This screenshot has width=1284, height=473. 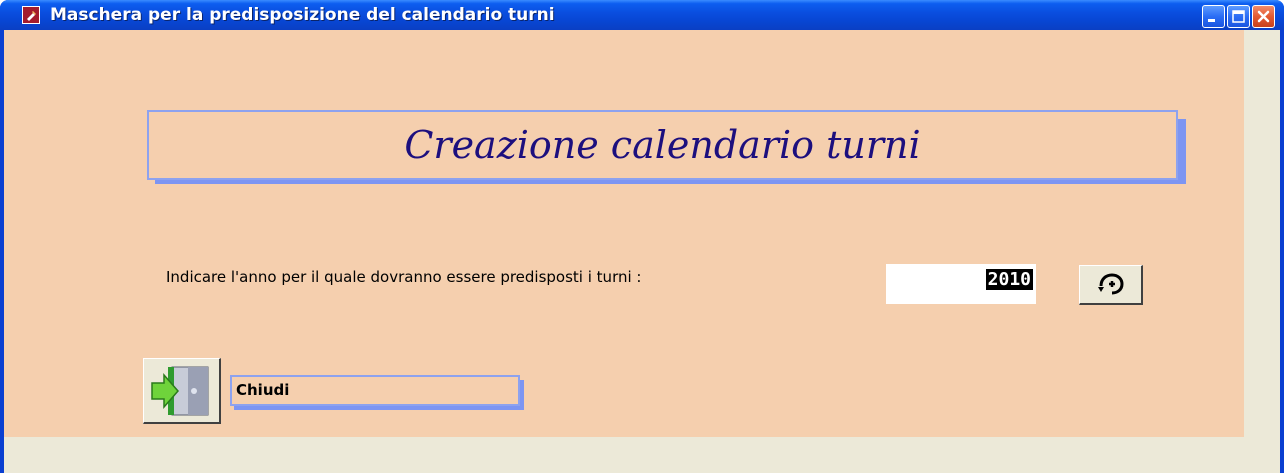 I want to click on form-header-title: Creazione calendario turni, so click(x=662, y=145).